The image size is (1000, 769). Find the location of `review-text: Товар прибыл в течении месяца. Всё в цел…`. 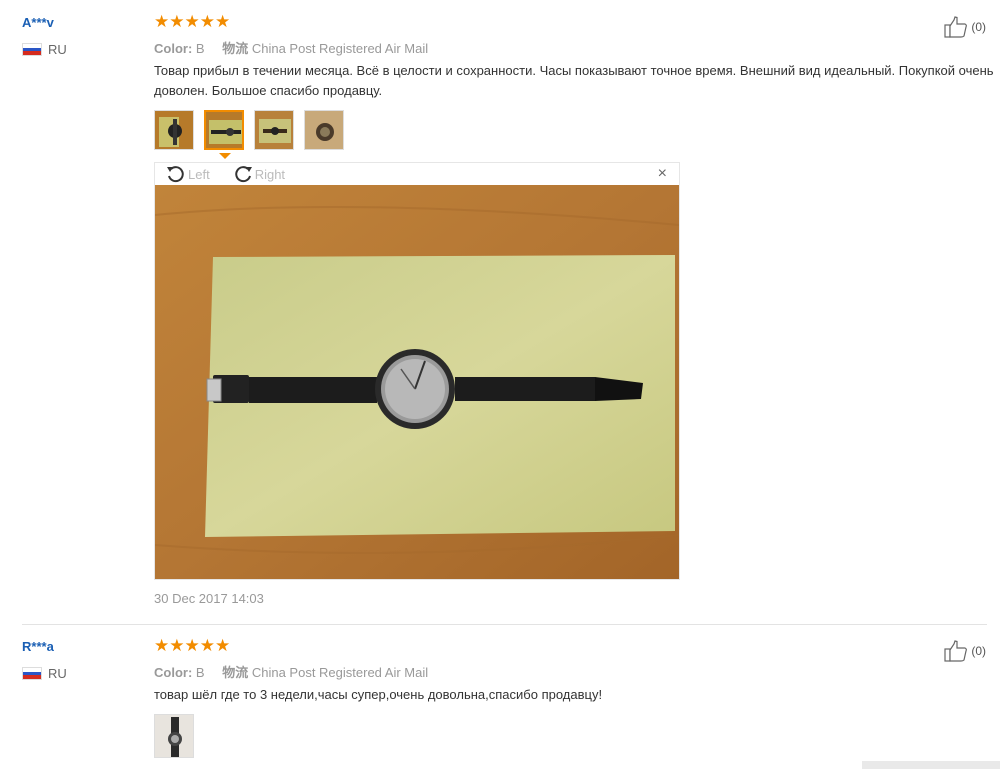

review-text: Товар прибыл в течении месяца. Всё в цел… is located at coordinates (574, 80).